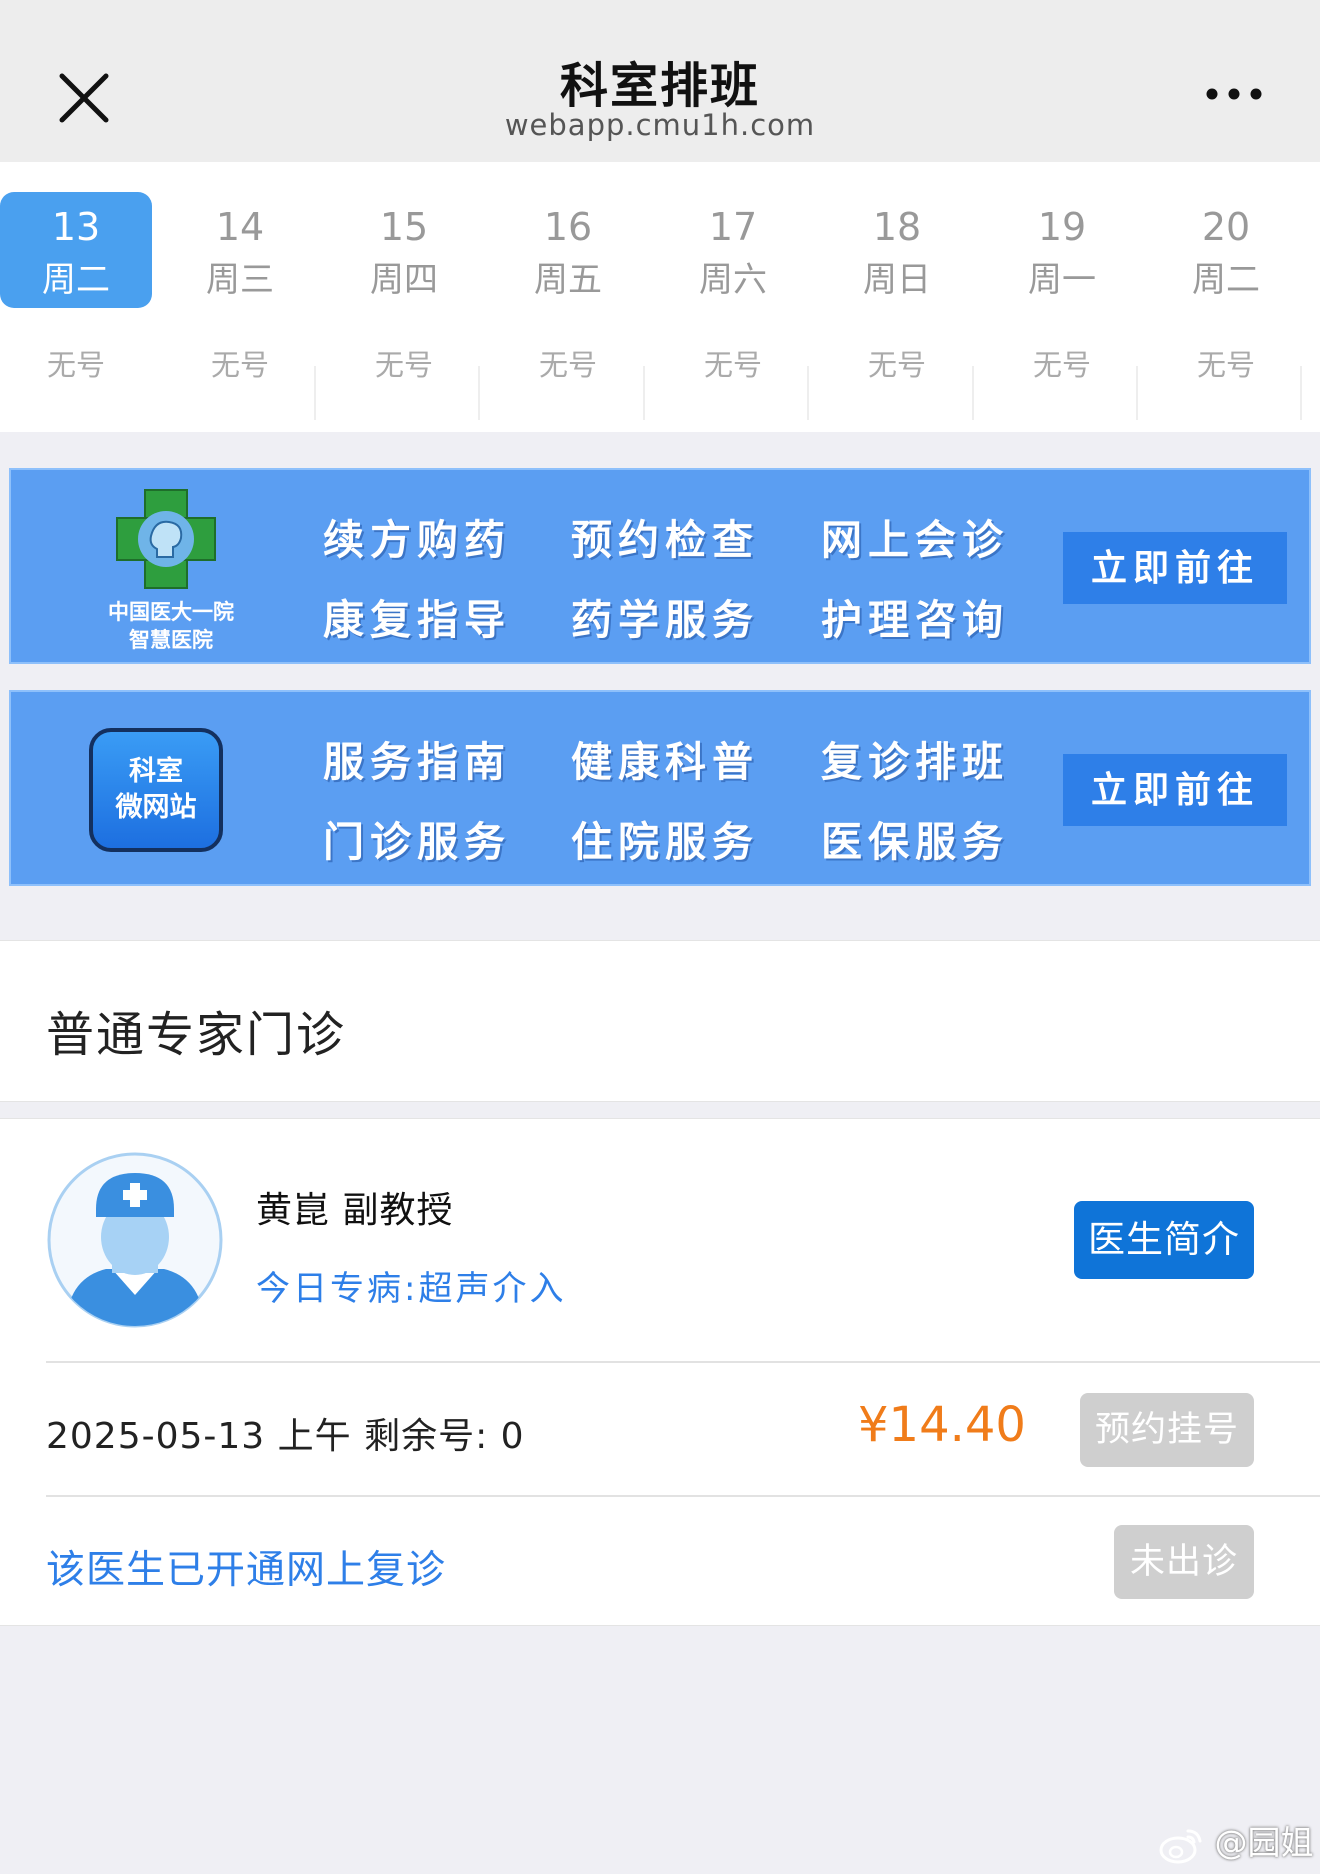 The image size is (1320, 1874). I want to click on date-day: 16, so click(568, 227).